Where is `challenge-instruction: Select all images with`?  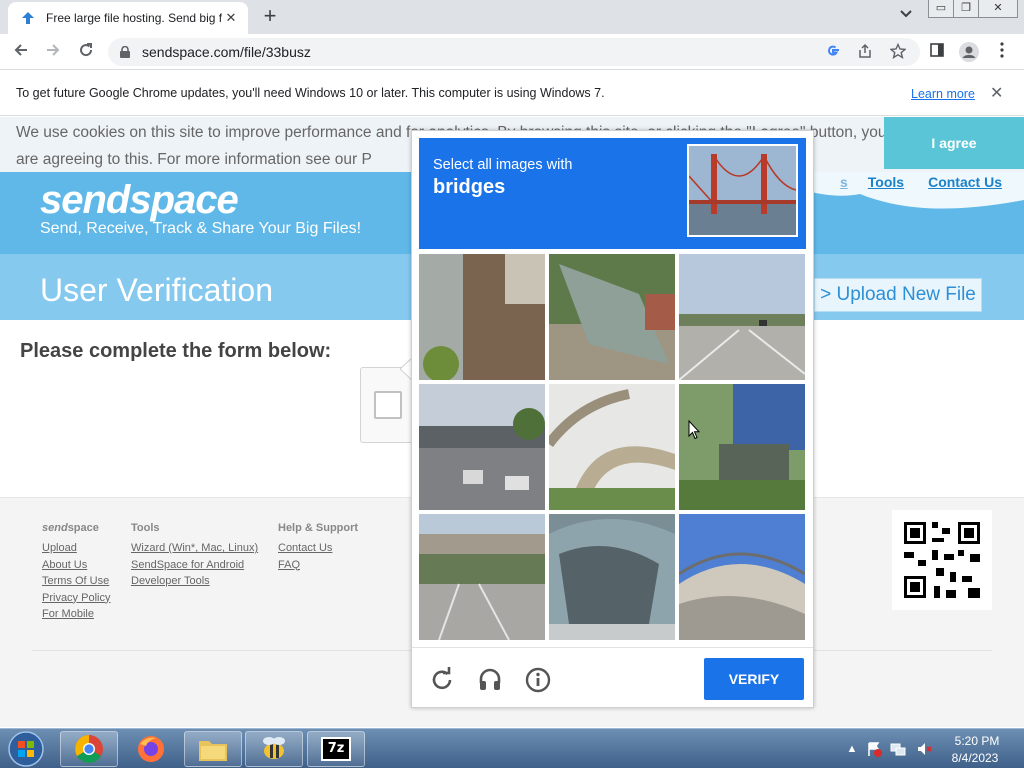
challenge-instruction: Select all images with is located at coordinates (503, 165).